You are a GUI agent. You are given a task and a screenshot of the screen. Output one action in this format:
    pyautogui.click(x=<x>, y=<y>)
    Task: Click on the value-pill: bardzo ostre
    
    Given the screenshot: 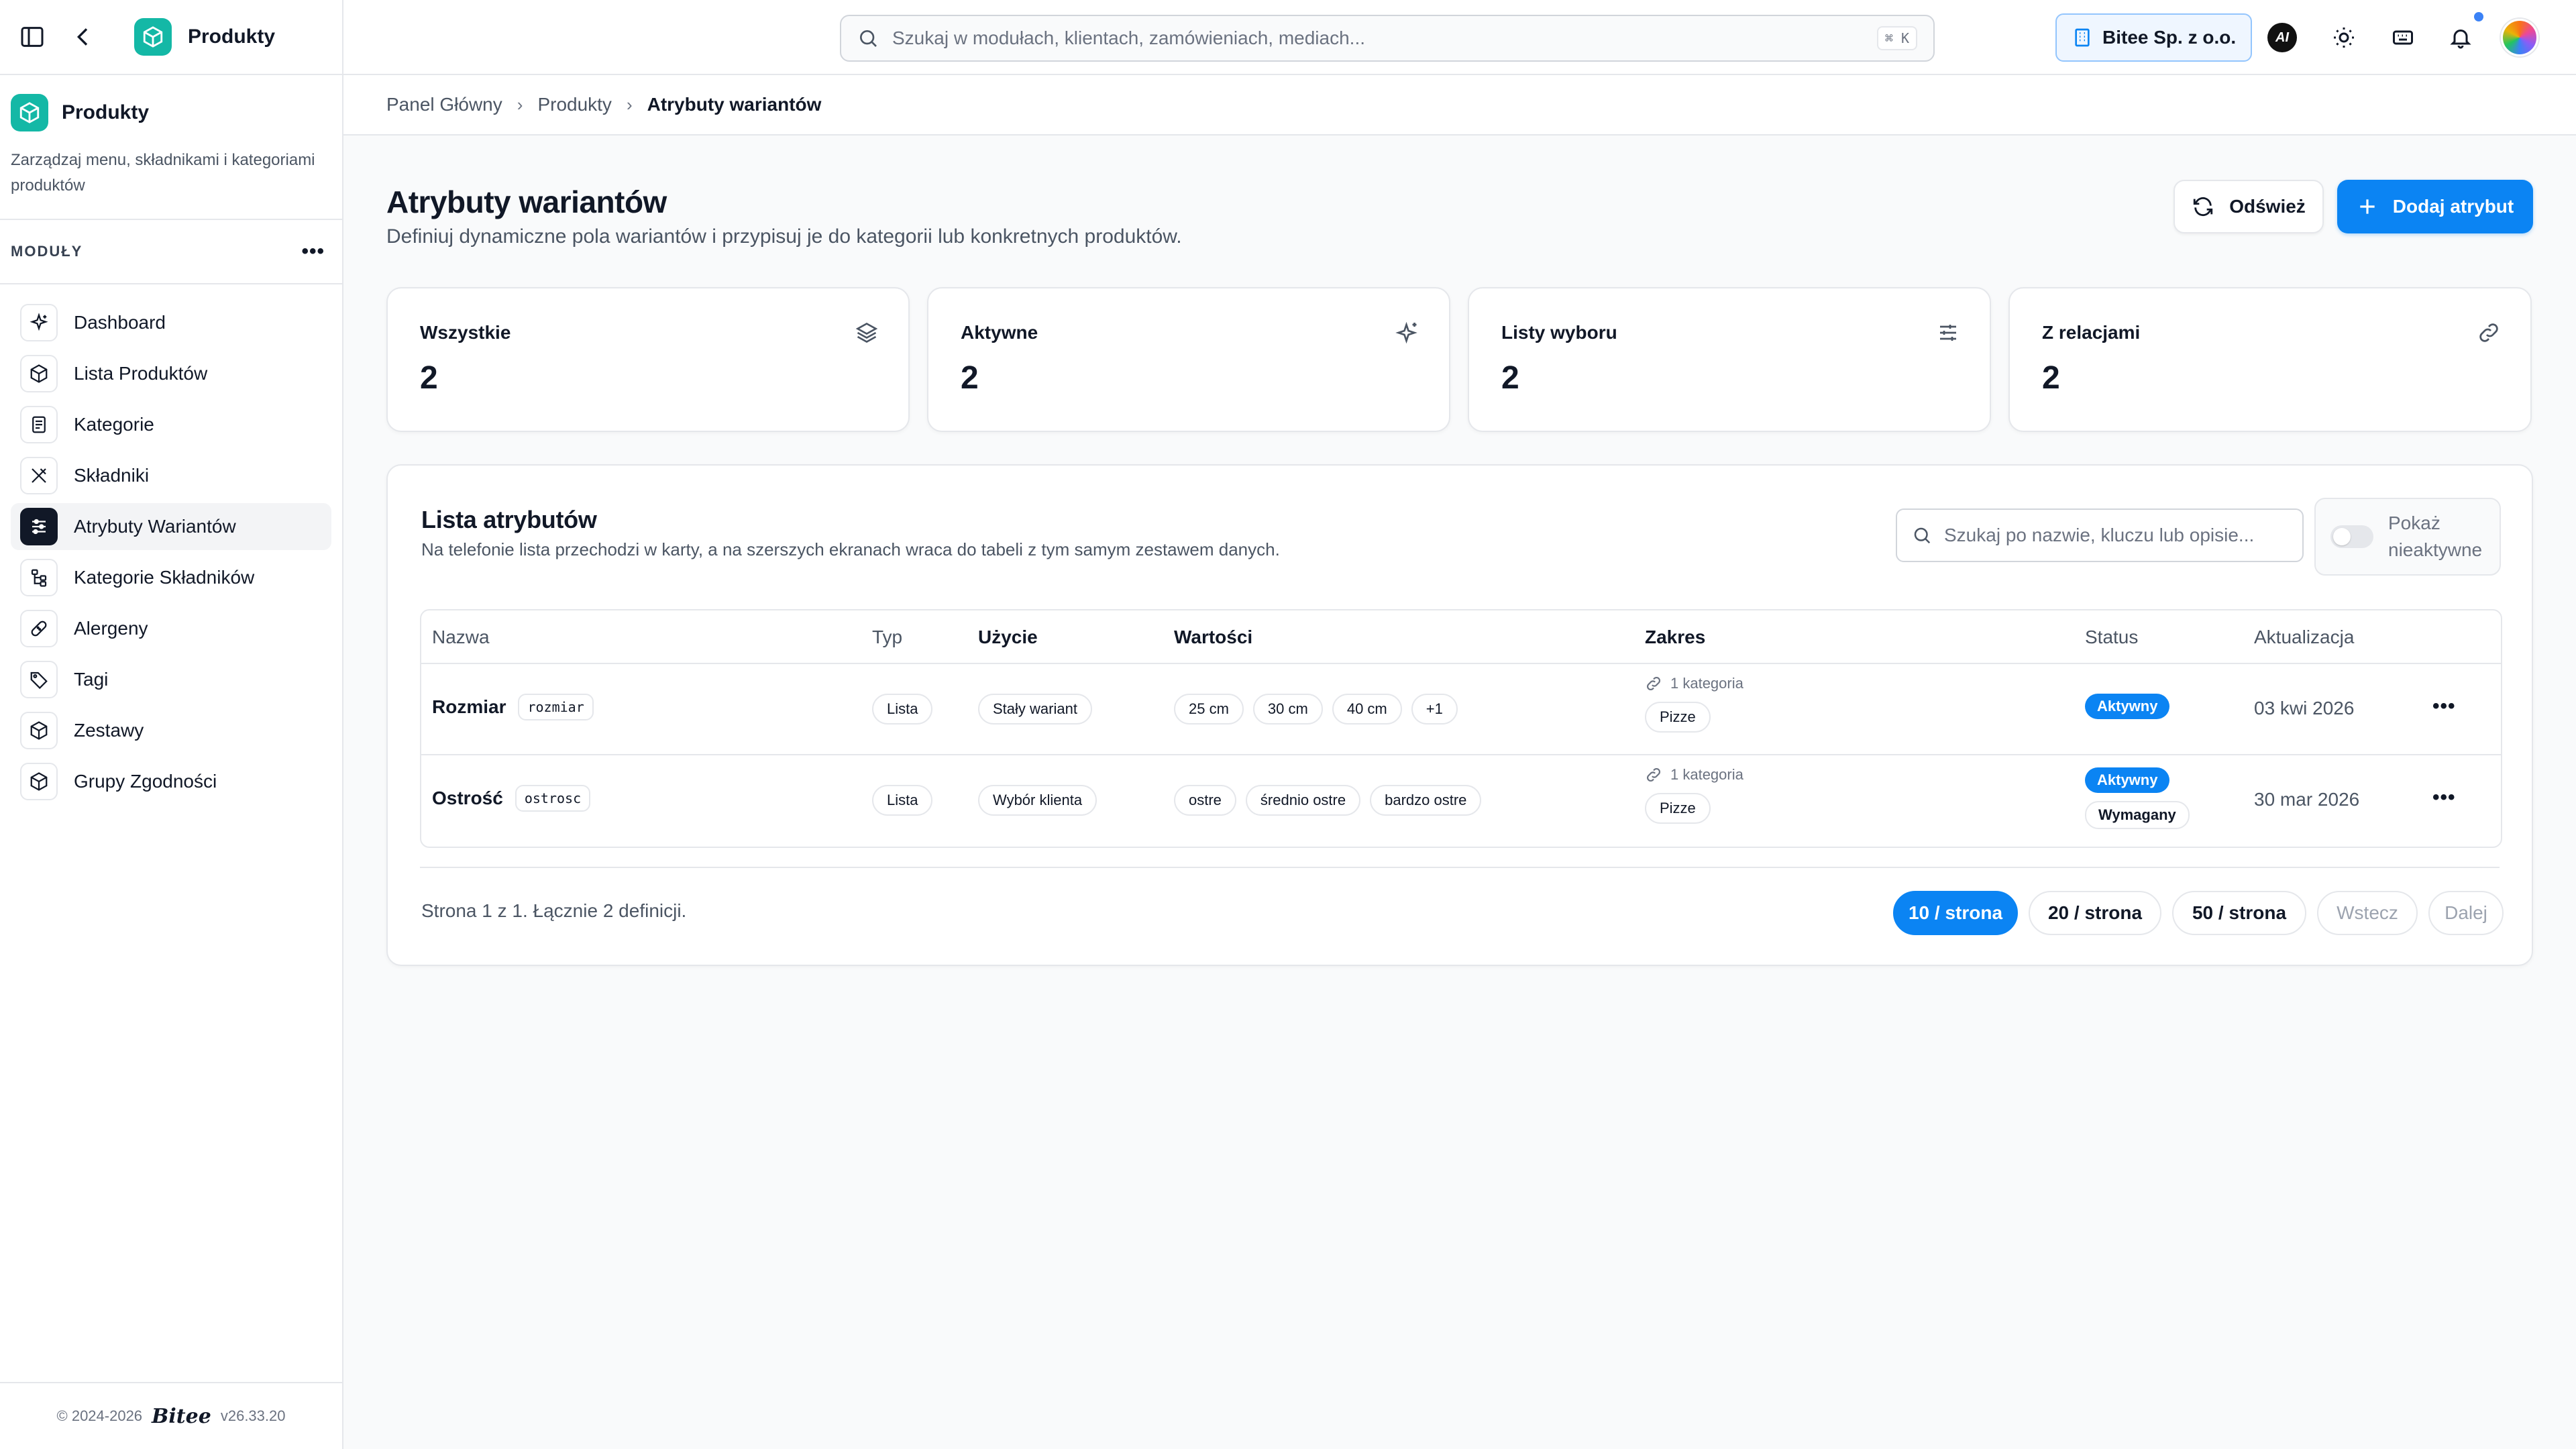 What is the action you would take?
    pyautogui.click(x=1426, y=800)
    